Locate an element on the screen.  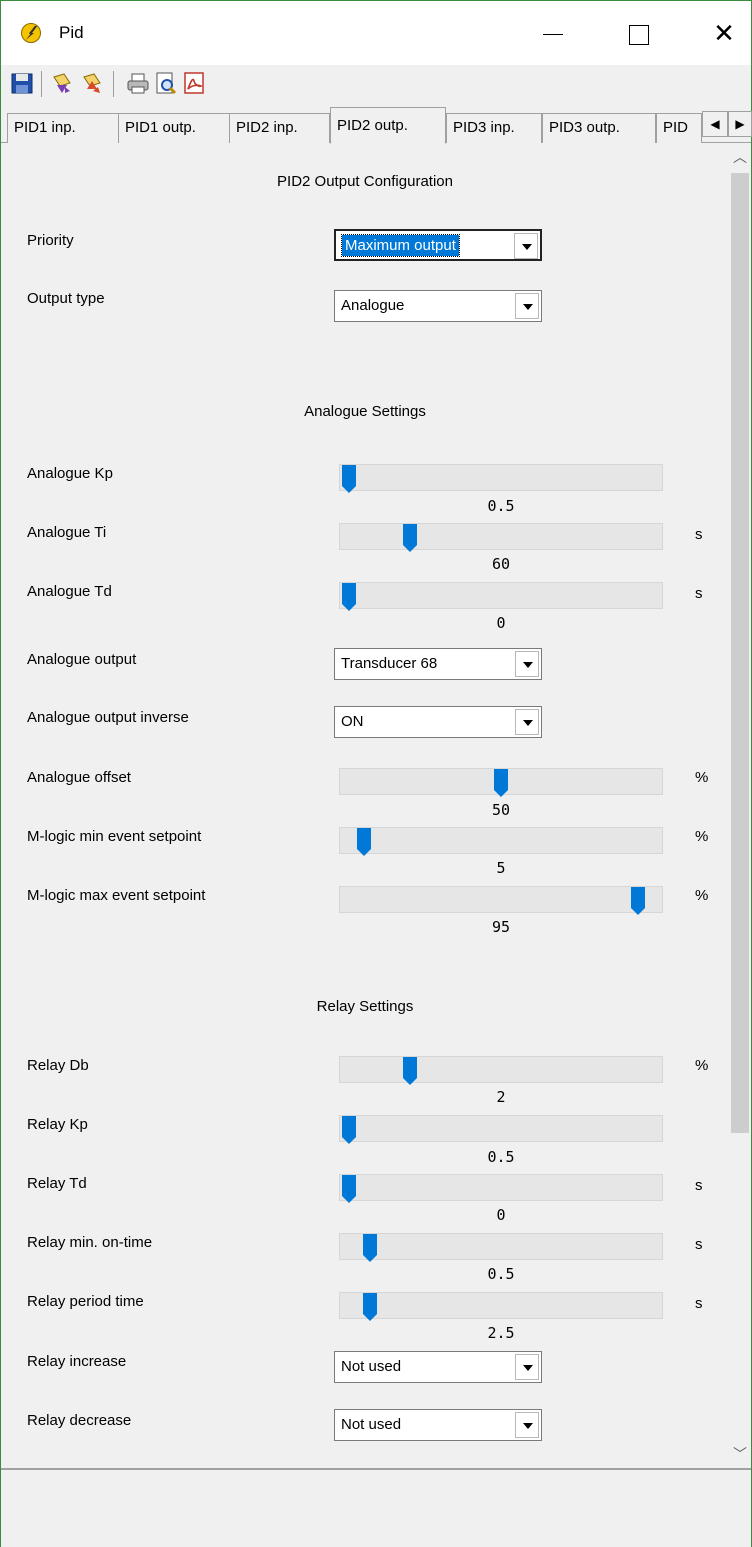
write-icon is located at coordinates (92, 83).